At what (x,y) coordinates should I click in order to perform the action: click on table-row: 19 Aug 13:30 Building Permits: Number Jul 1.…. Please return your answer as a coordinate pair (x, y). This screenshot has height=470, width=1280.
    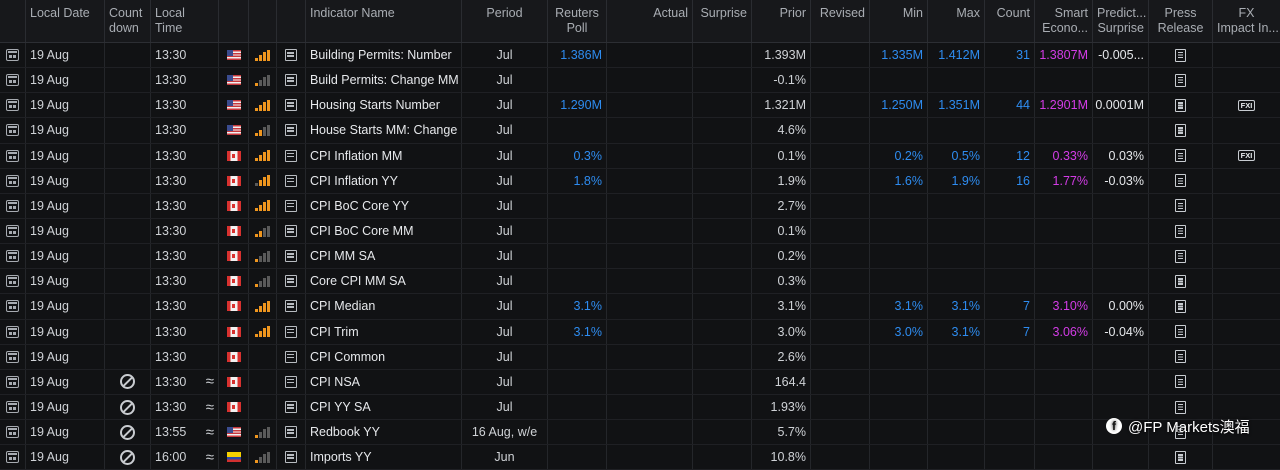
    Looking at the image, I should click on (640, 56).